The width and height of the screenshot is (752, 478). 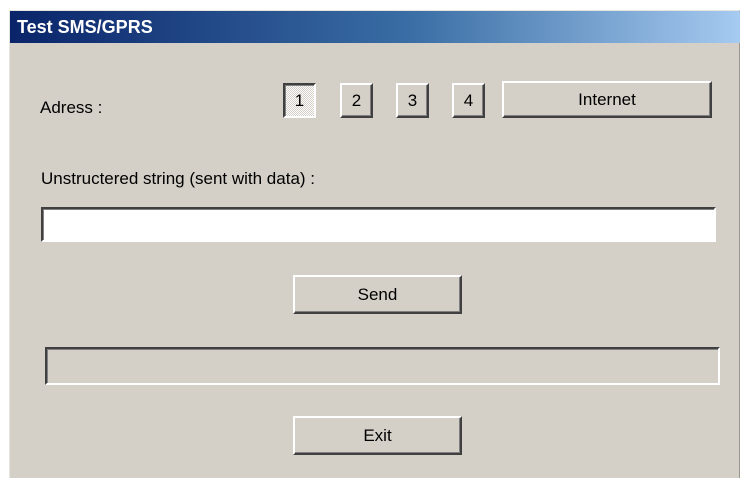 What do you see at coordinates (378, 224) in the screenshot?
I see `message-input` at bounding box center [378, 224].